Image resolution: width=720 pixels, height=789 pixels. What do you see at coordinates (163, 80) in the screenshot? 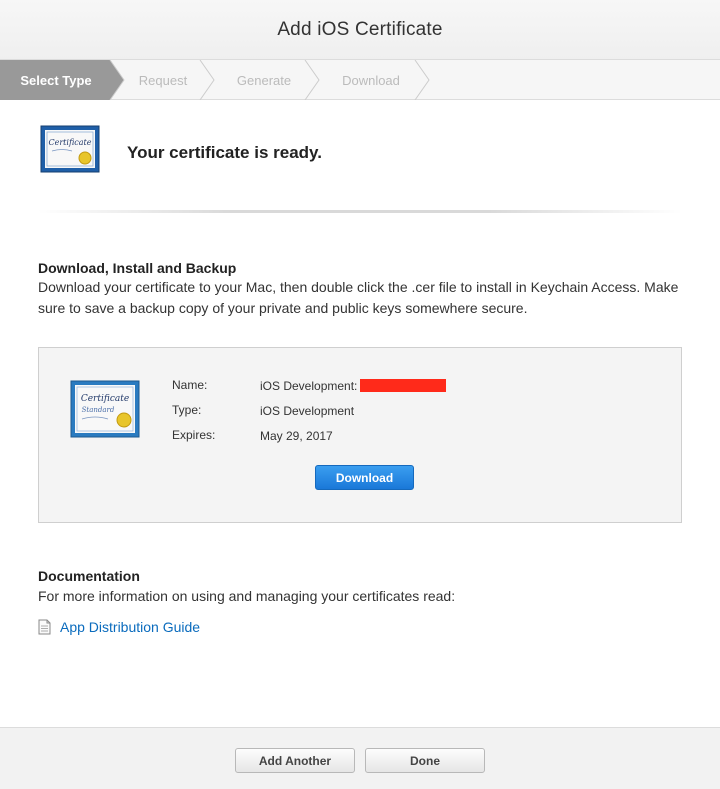
I see `step-request: Request` at bounding box center [163, 80].